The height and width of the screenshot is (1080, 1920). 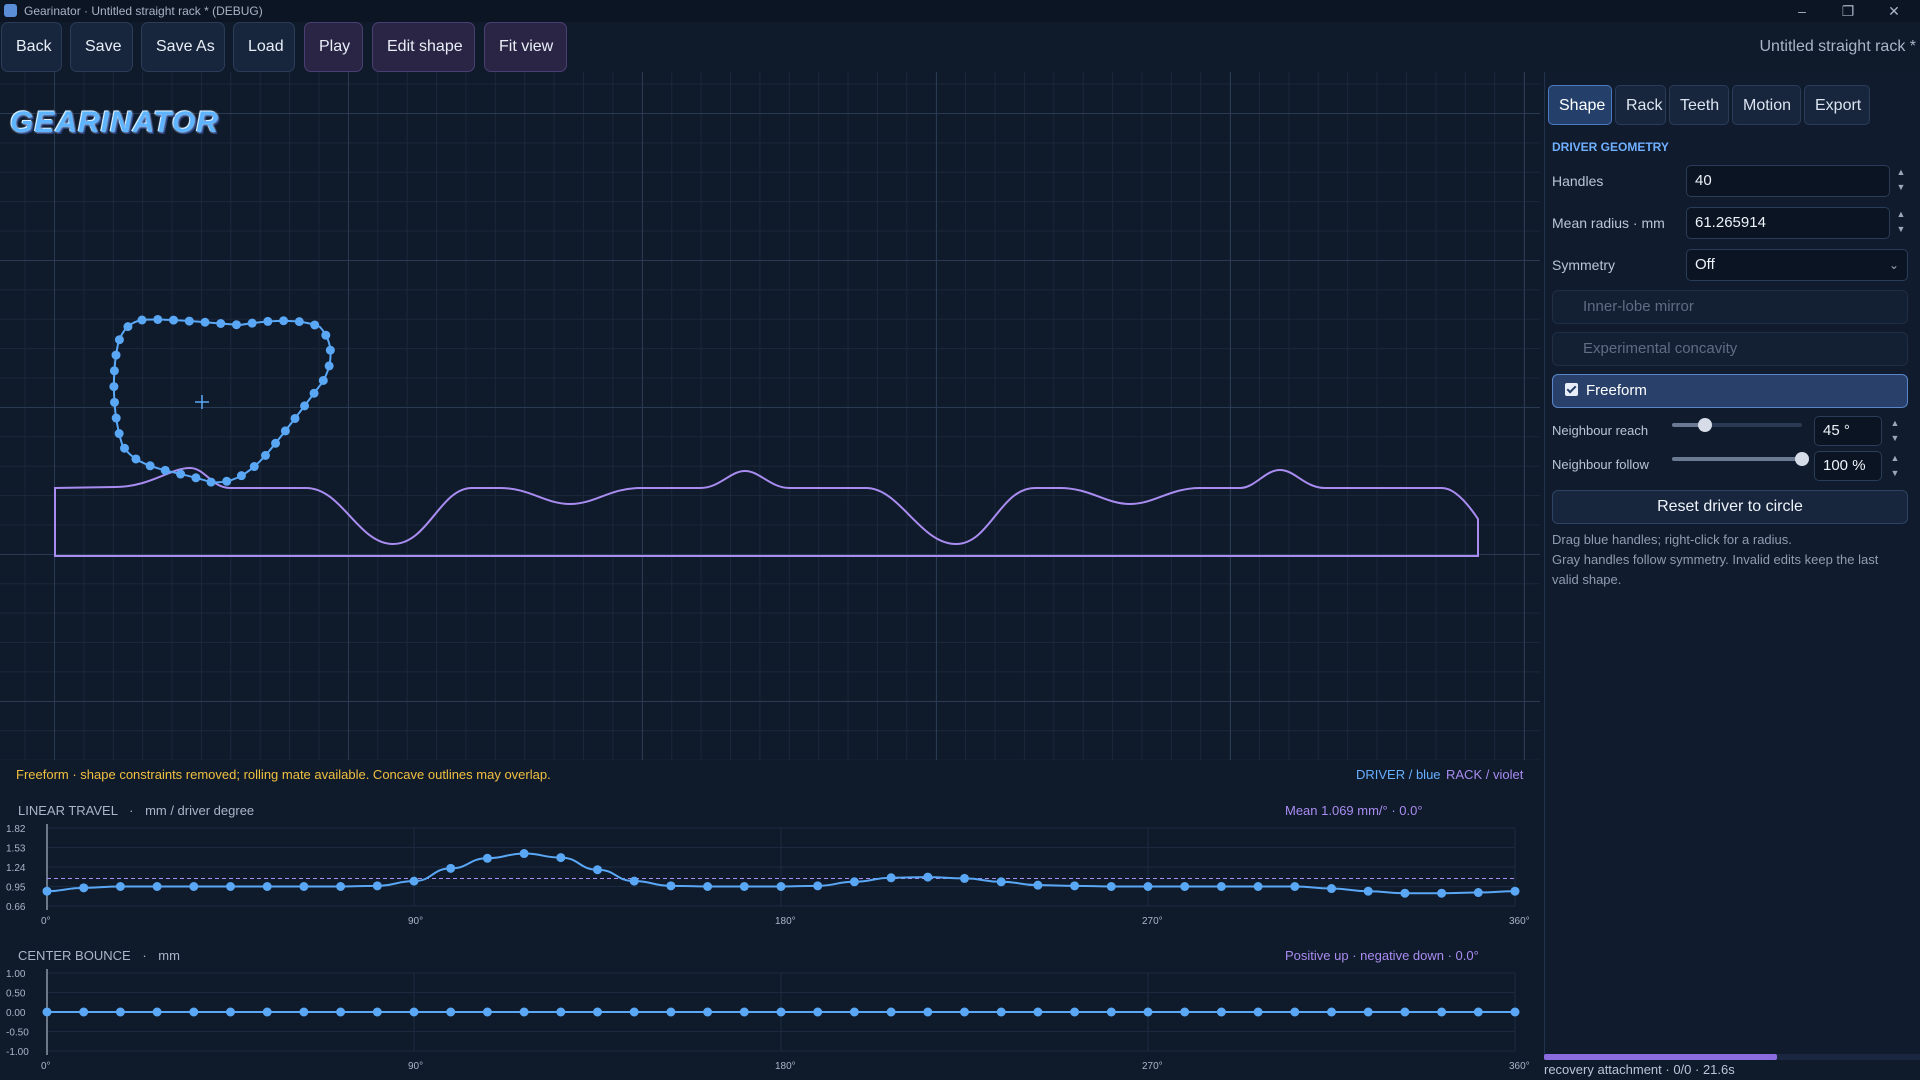 I want to click on tab-shape: Shape, so click(x=1580, y=105).